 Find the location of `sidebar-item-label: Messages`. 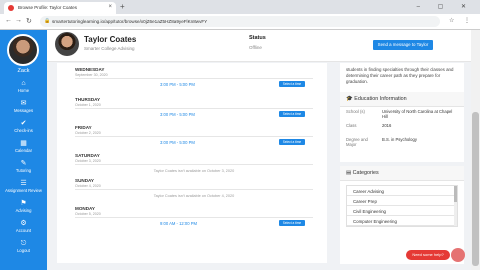

sidebar-item-label: Messages is located at coordinates (23, 110).